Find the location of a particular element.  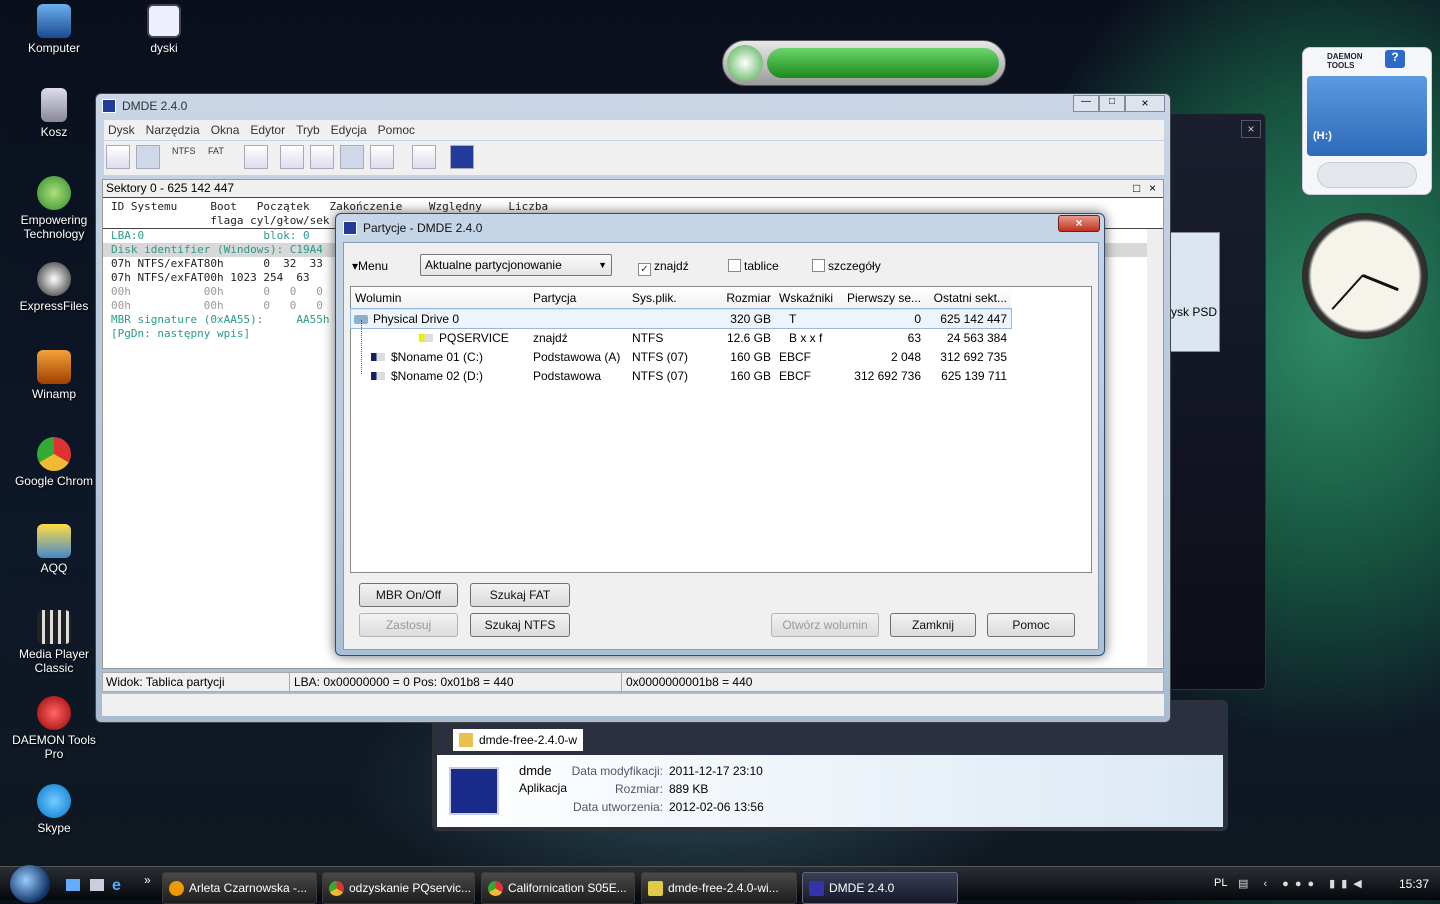

daemon-brand: DAEMON TOOLS is located at coordinates (1345, 61).